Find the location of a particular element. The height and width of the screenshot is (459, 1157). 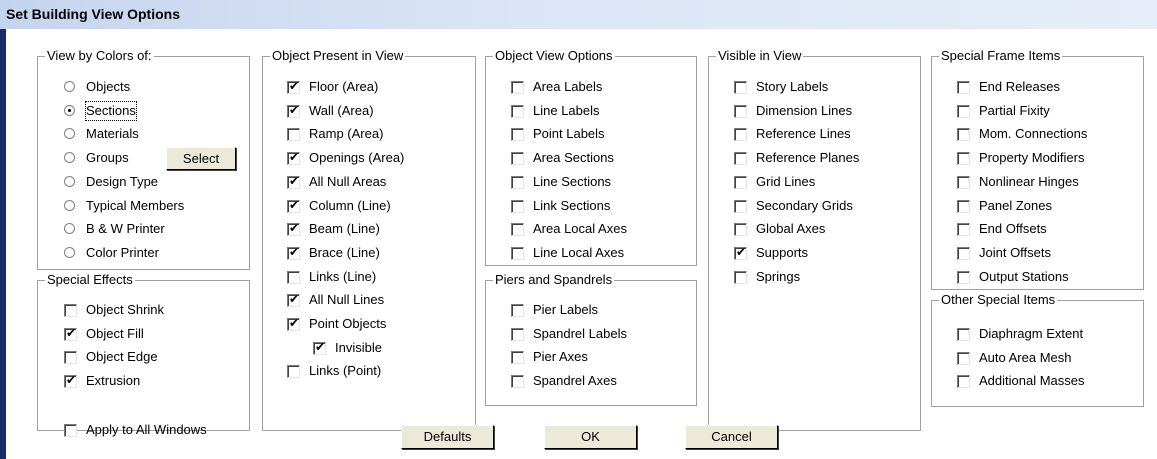

radio-label: B & W Printer is located at coordinates (125, 229).